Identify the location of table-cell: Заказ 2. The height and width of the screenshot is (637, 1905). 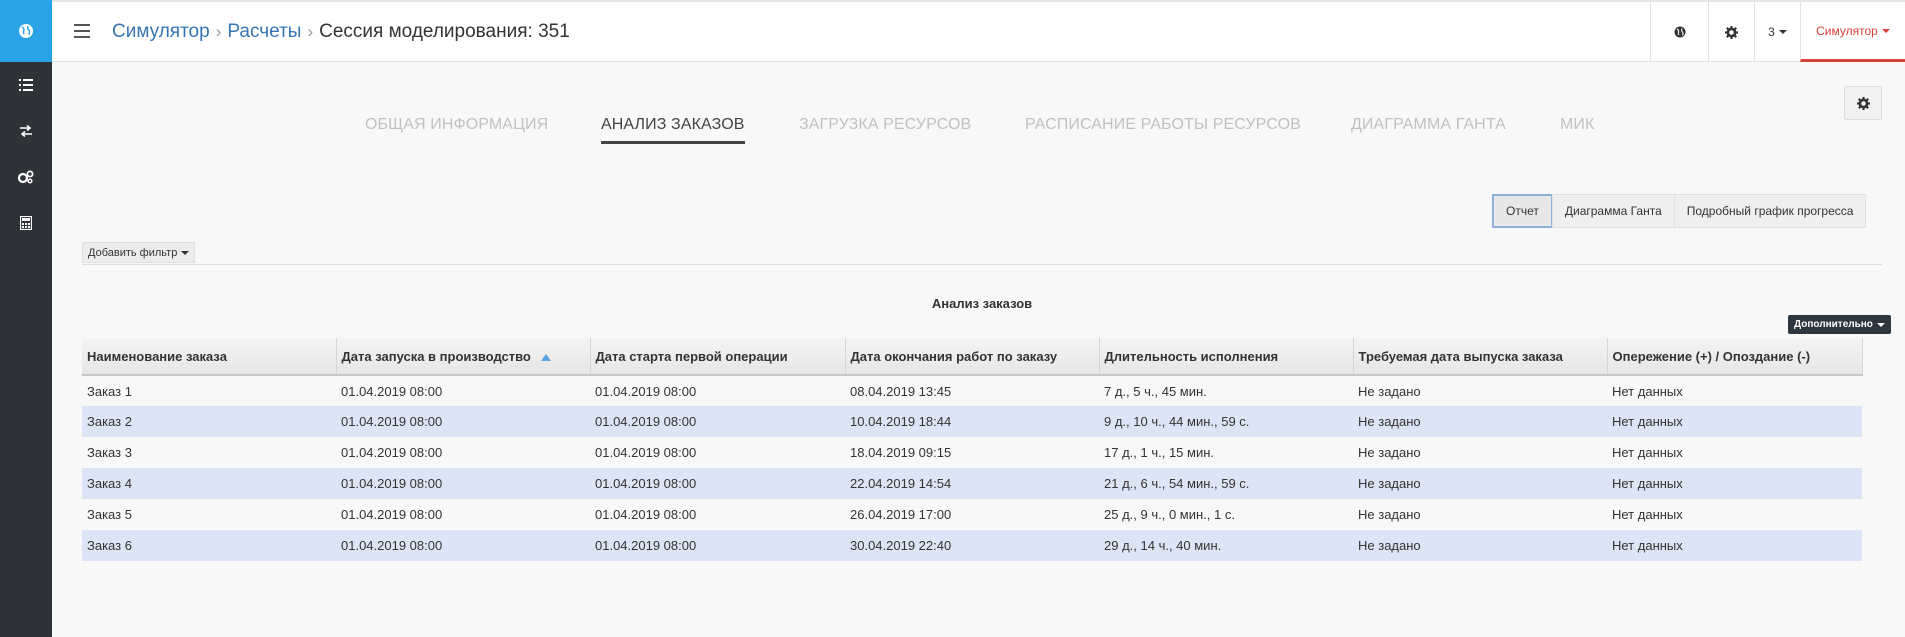
(209, 421).